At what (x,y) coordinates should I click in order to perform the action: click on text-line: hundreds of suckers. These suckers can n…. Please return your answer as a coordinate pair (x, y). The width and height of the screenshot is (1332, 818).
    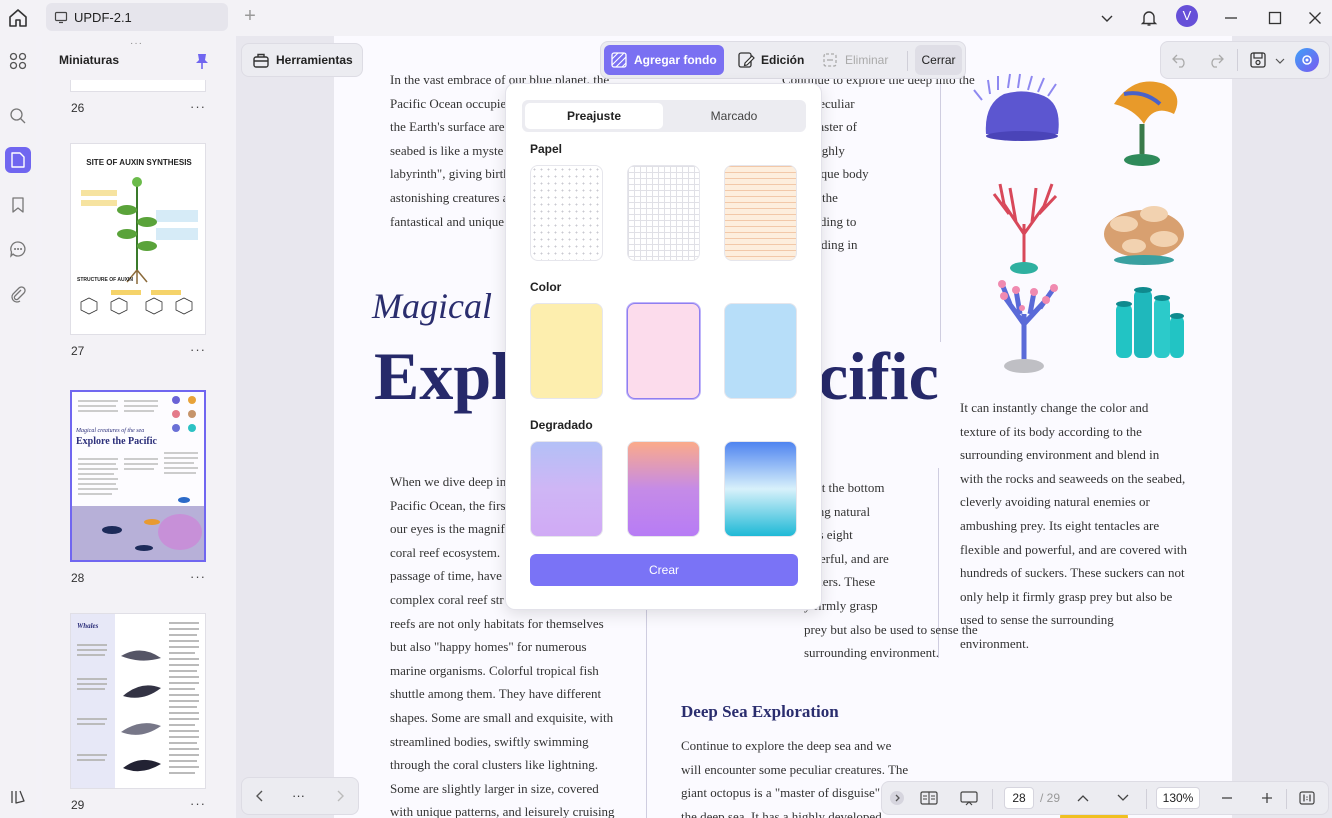
    Looking at the image, I should click on (1072, 573).